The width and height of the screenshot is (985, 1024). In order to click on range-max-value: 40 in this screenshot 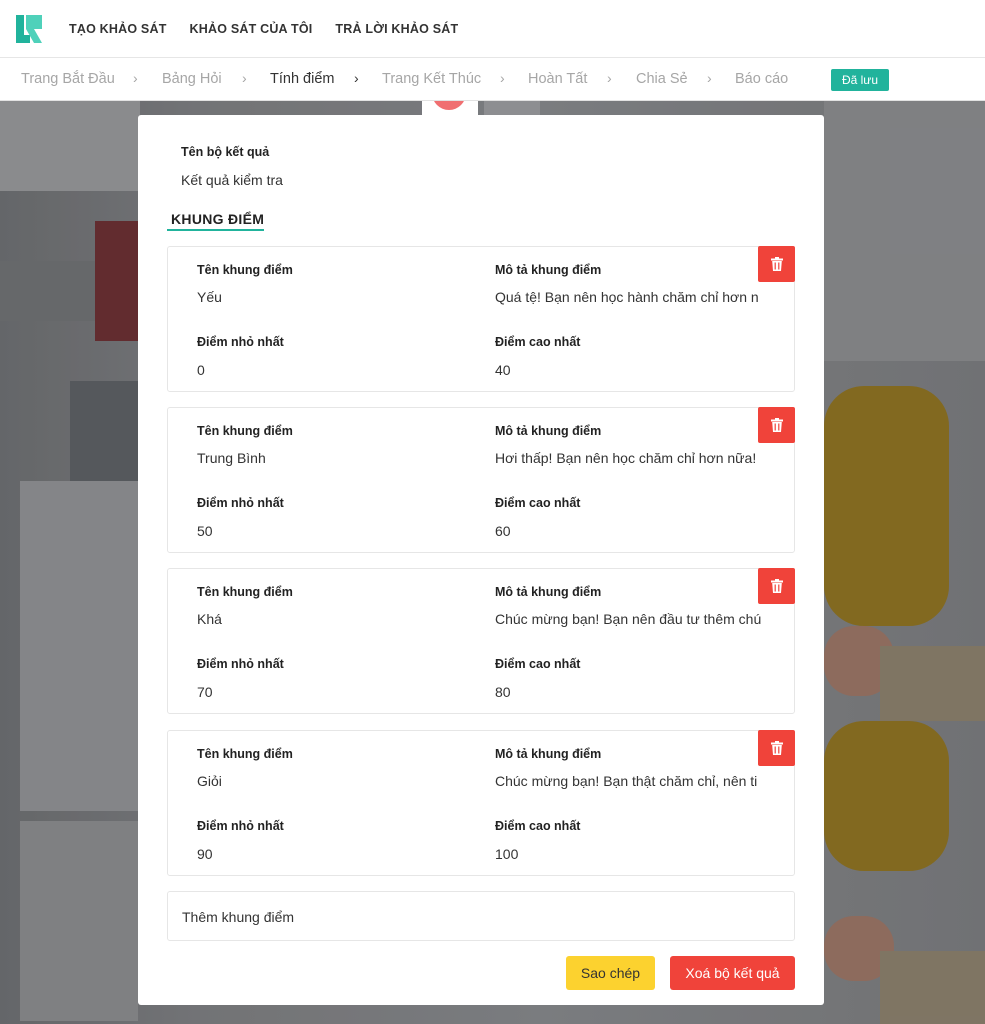, I will do `click(503, 370)`.